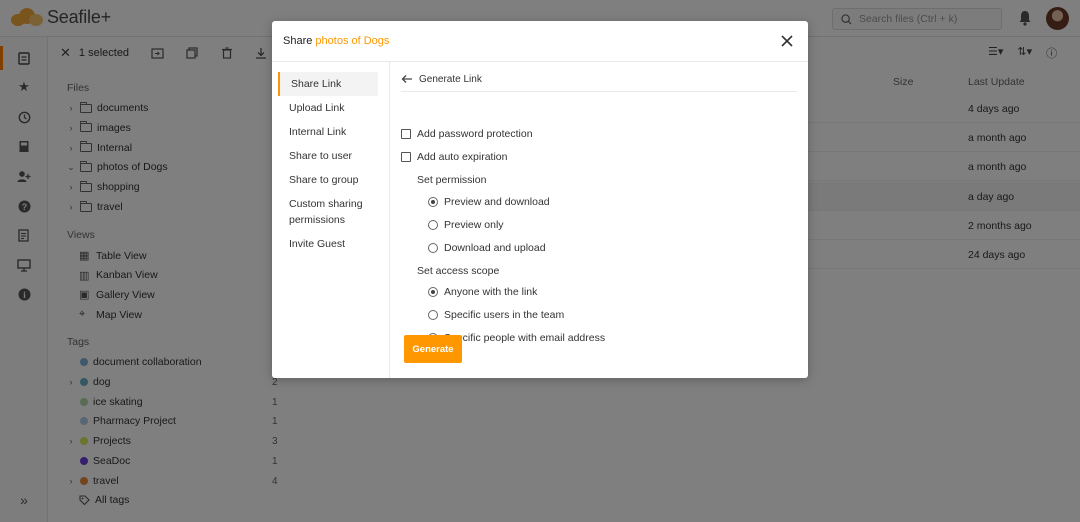 This screenshot has width=1080, height=522. I want to click on permission-option-download-upload: Download and upload, so click(487, 248).